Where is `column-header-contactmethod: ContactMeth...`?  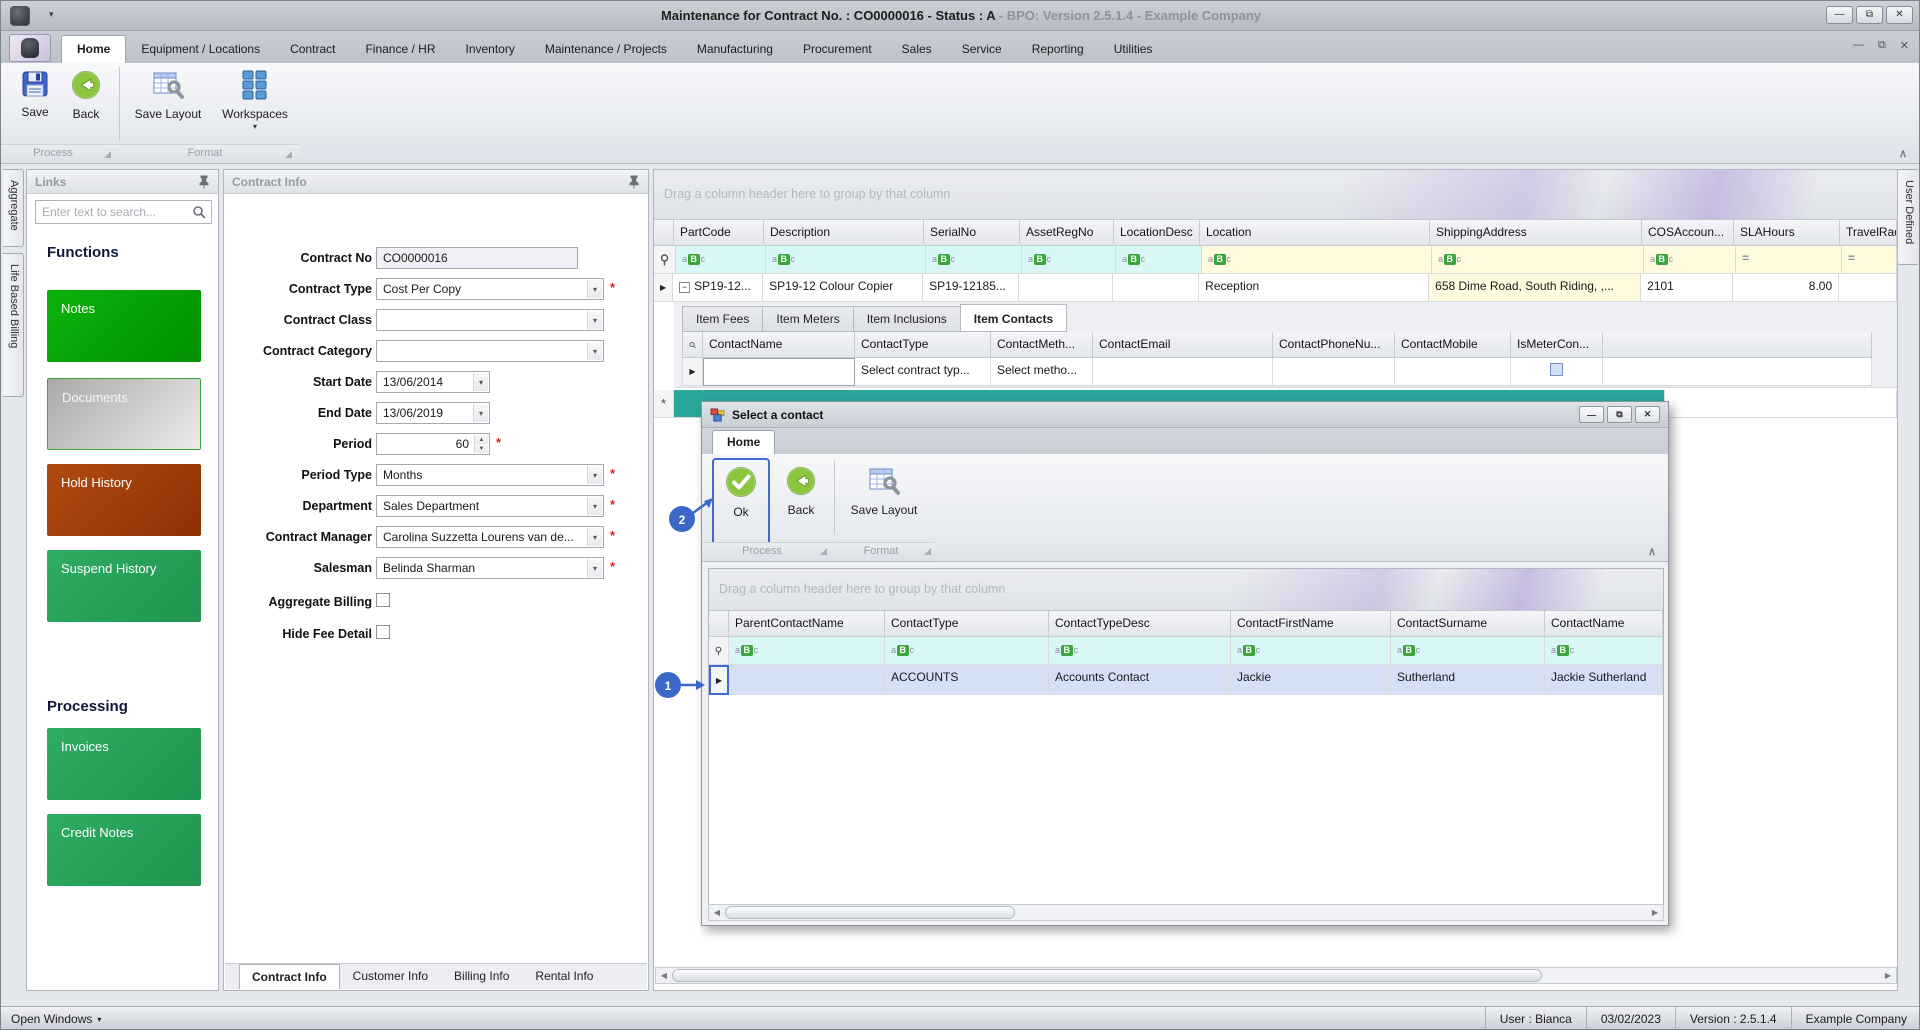 column-header-contactmethod: ContactMeth... is located at coordinates (1042, 345).